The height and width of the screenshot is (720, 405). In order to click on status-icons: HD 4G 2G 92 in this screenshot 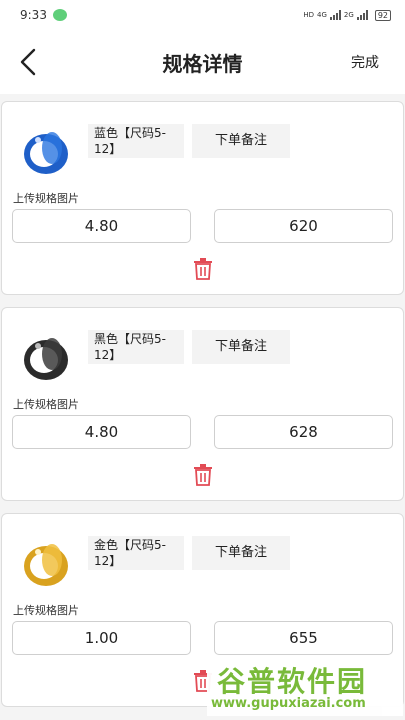, I will do `click(347, 15)`.